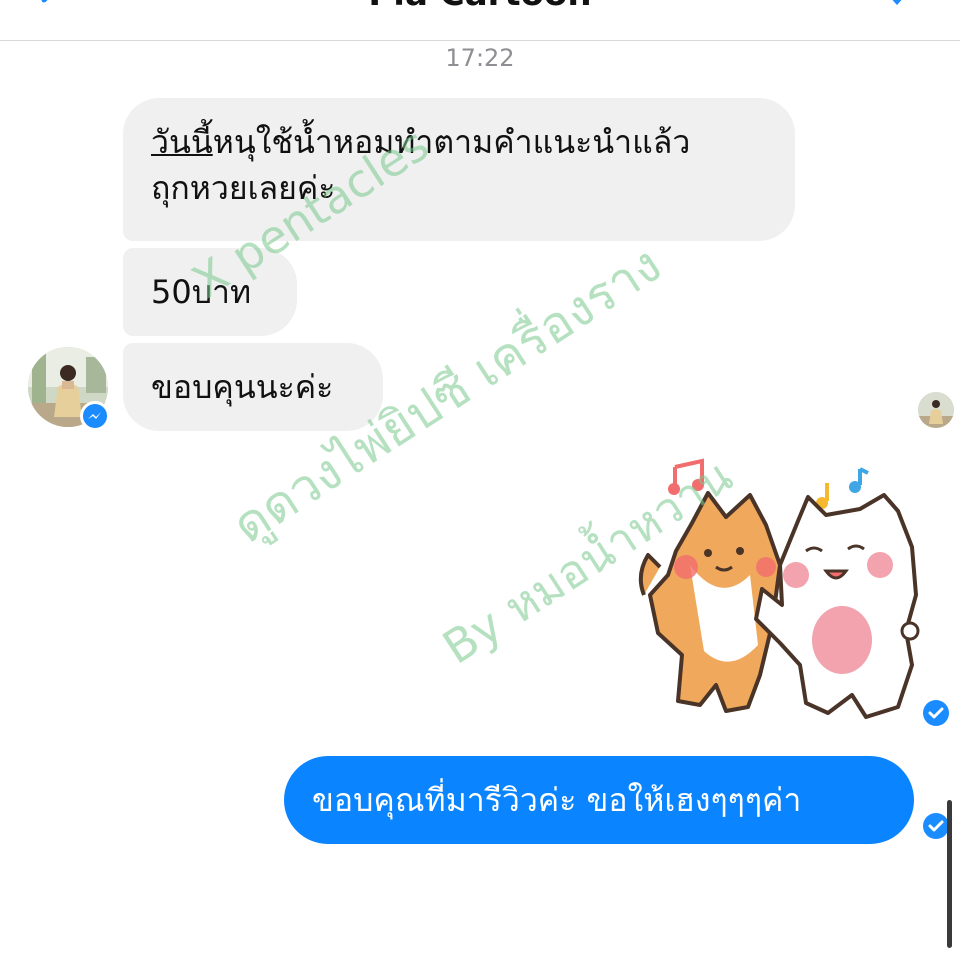 Image resolution: width=960 pixels, height=960 pixels. I want to click on seen-by-avatar, so click(936, 410).